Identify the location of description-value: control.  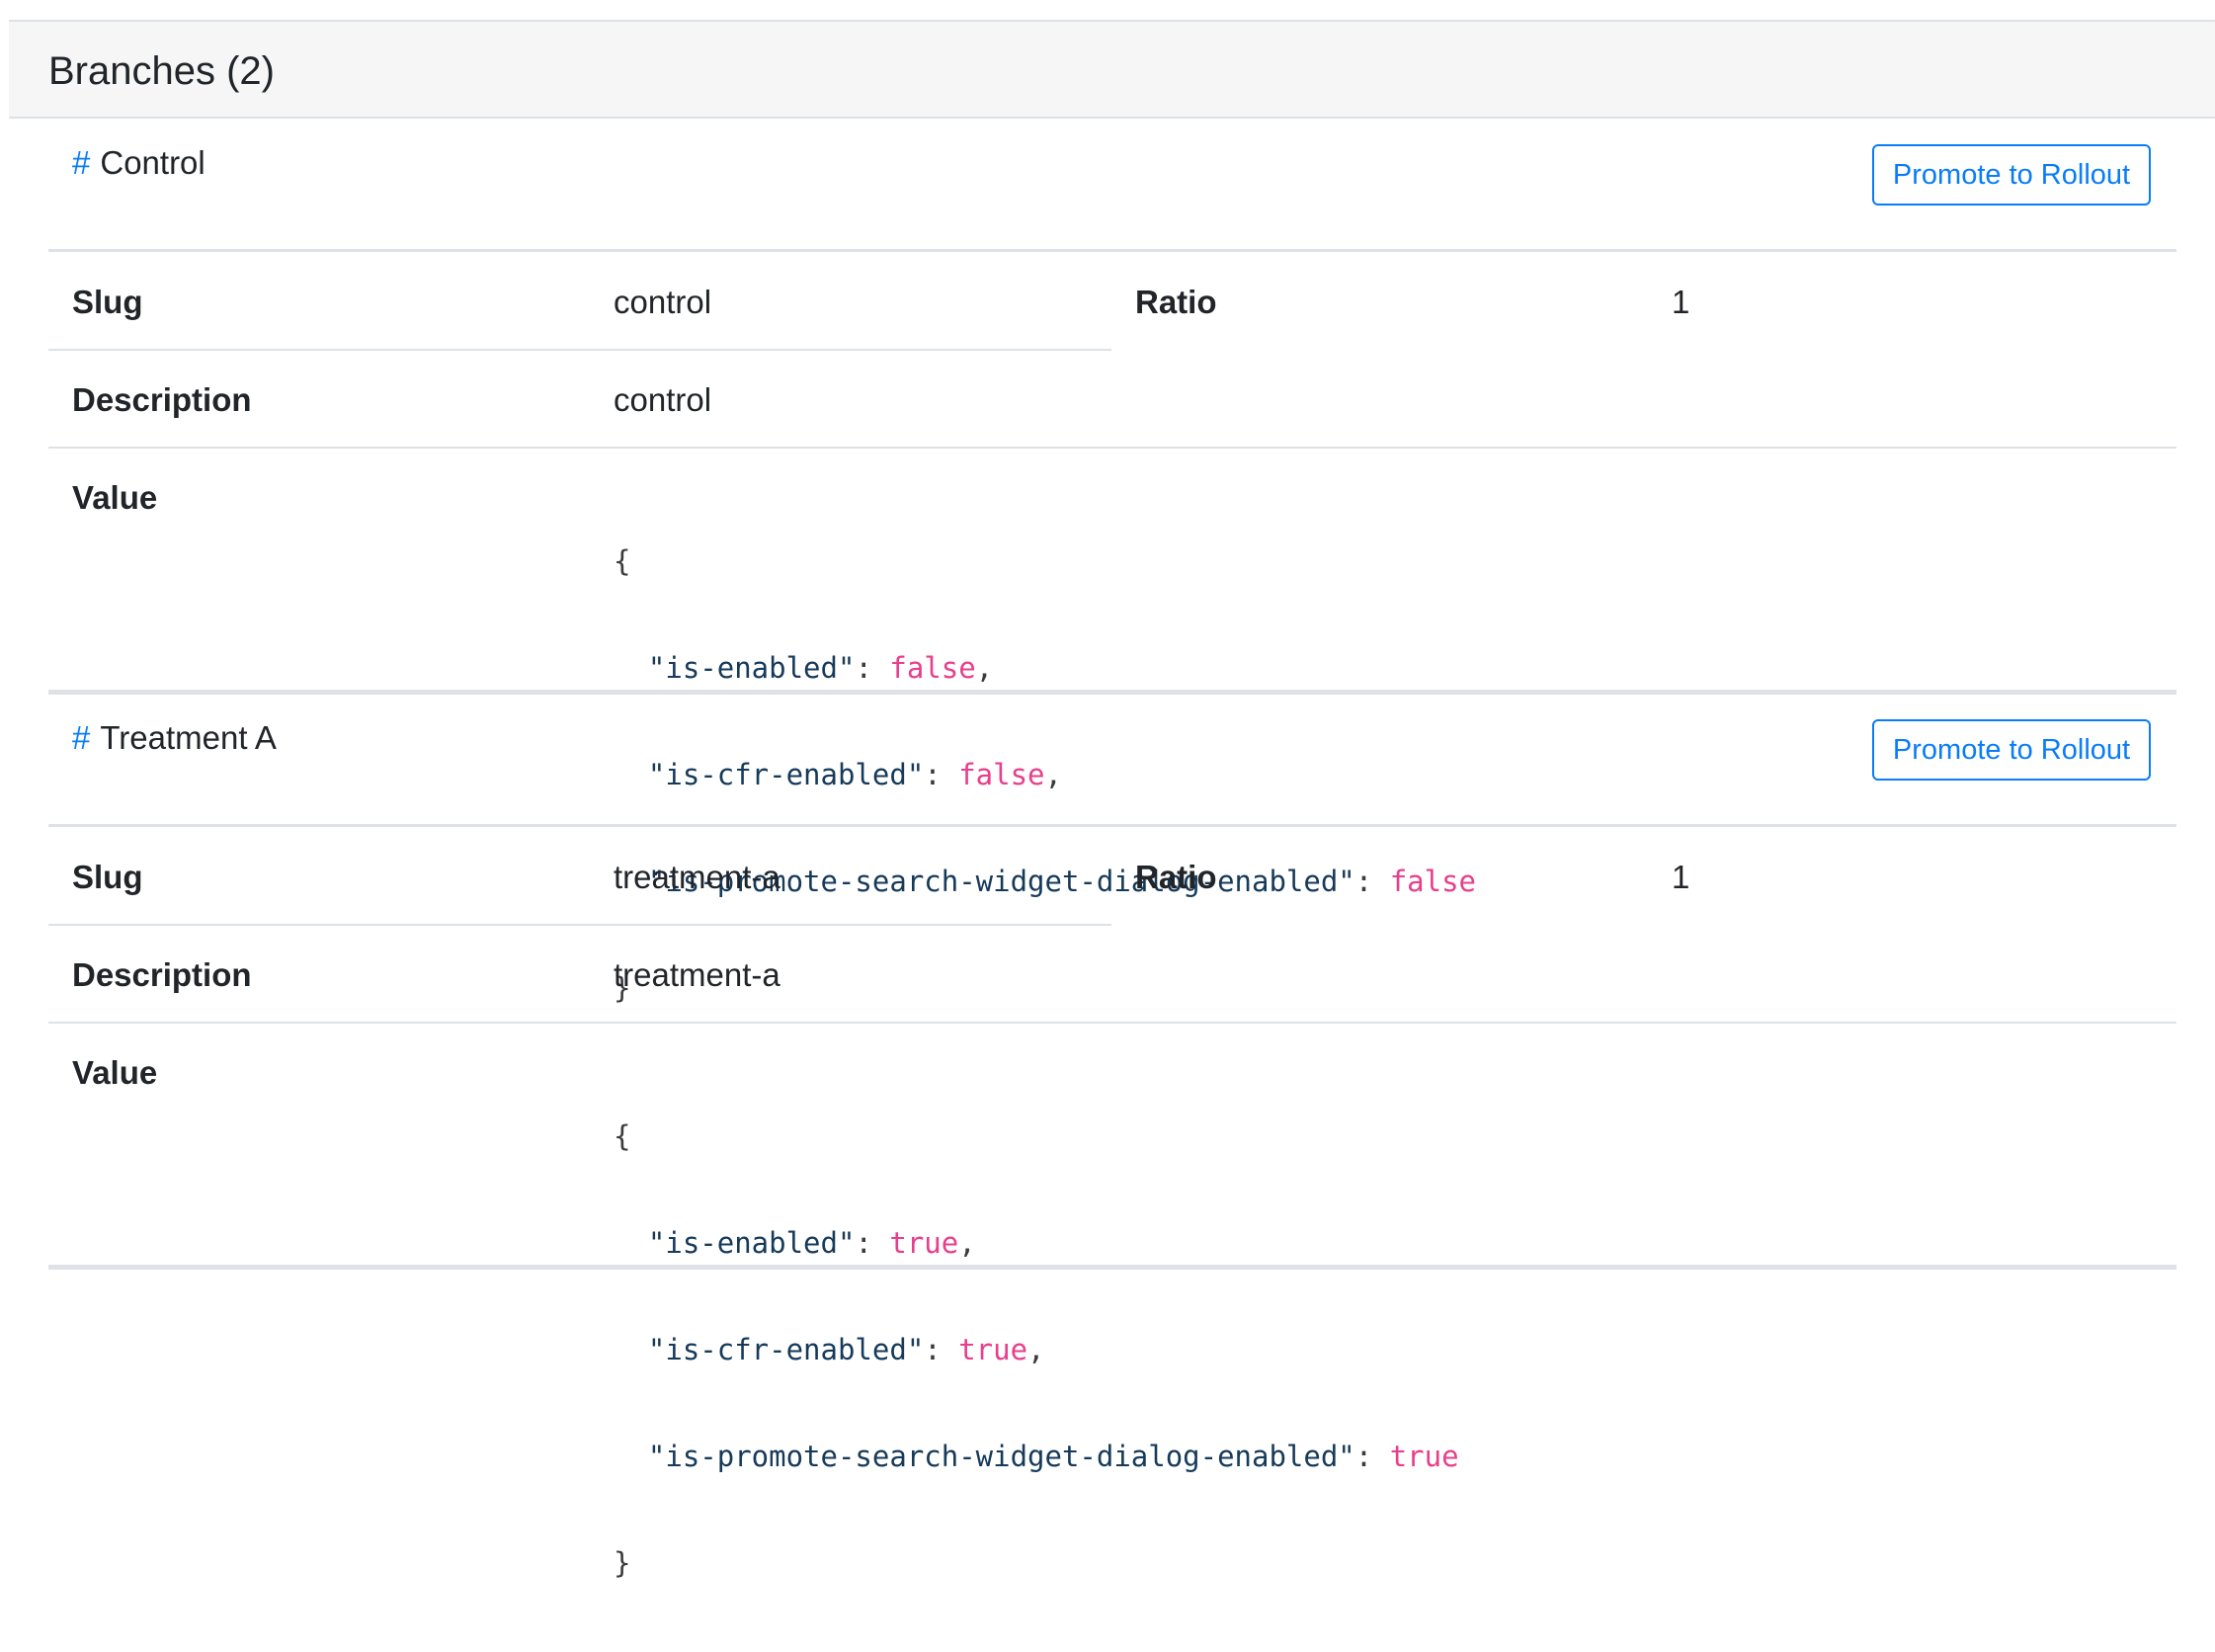
(663, 399).